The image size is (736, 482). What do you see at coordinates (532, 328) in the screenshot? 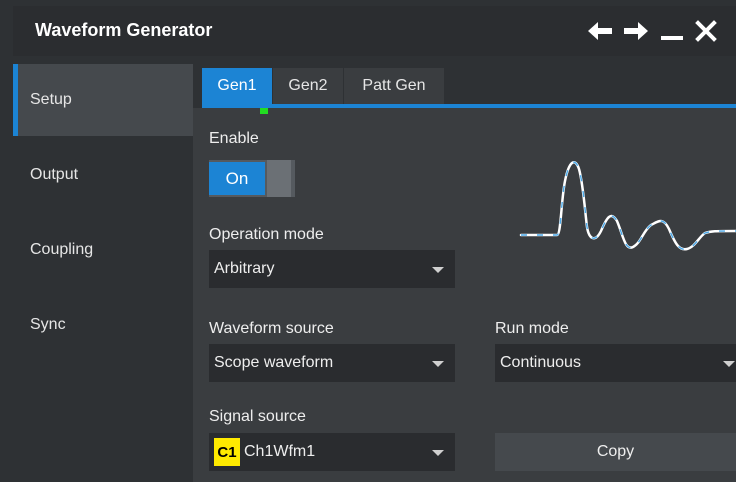
I see `run-mode-label: Run mode` at bounding box center [532, 328].